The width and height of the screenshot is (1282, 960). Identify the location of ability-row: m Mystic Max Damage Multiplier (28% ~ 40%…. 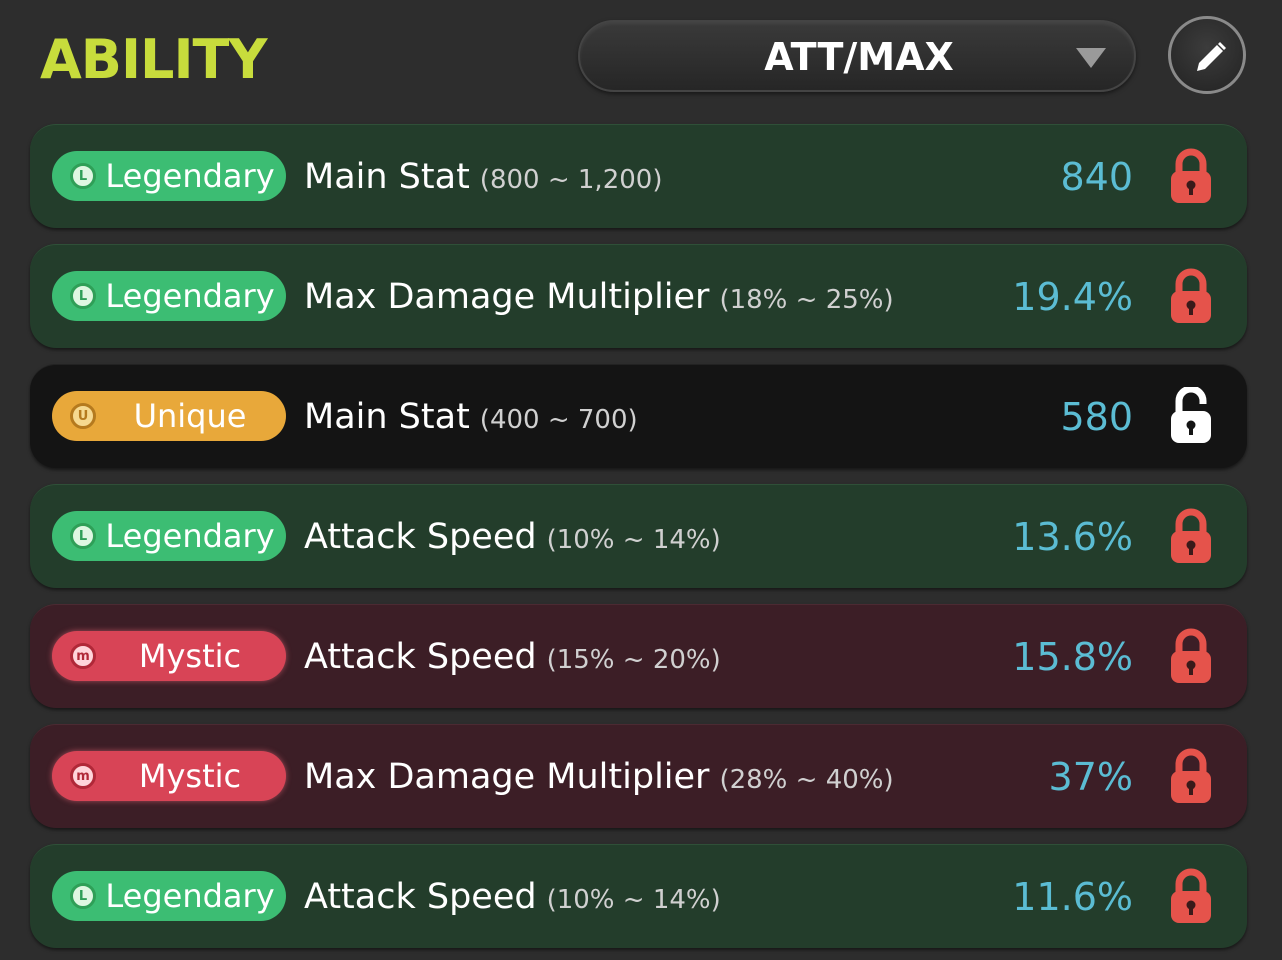
(638, 776).